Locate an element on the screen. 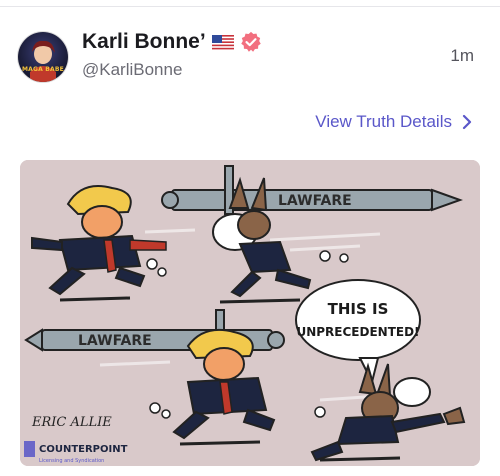 The image size is (500, 476). top-divider is located at coordinates (250, 6).